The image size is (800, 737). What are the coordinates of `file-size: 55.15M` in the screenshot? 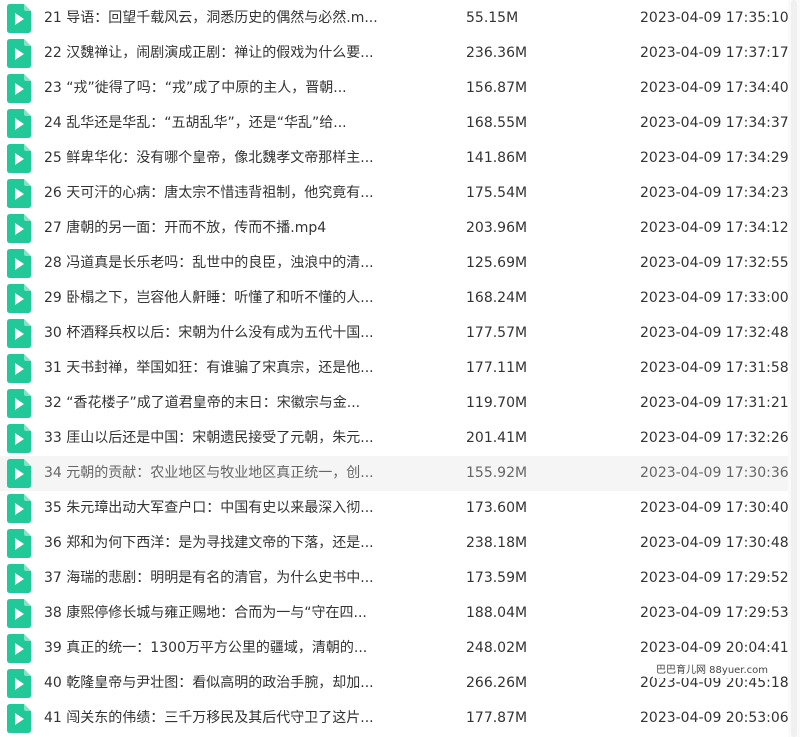 It's located at (492, 18).